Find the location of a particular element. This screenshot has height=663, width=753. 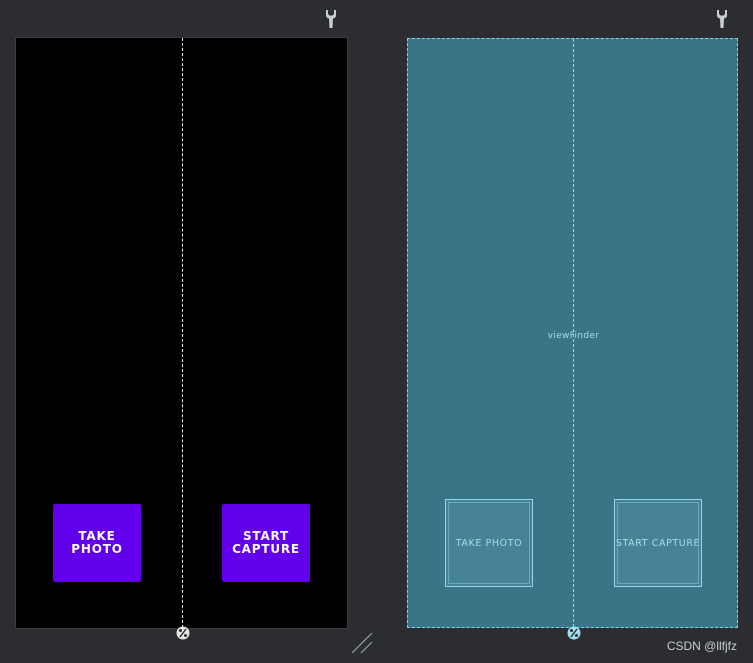

take-photo-label: TAKE PHOTO is located at coordinates (489, 543).